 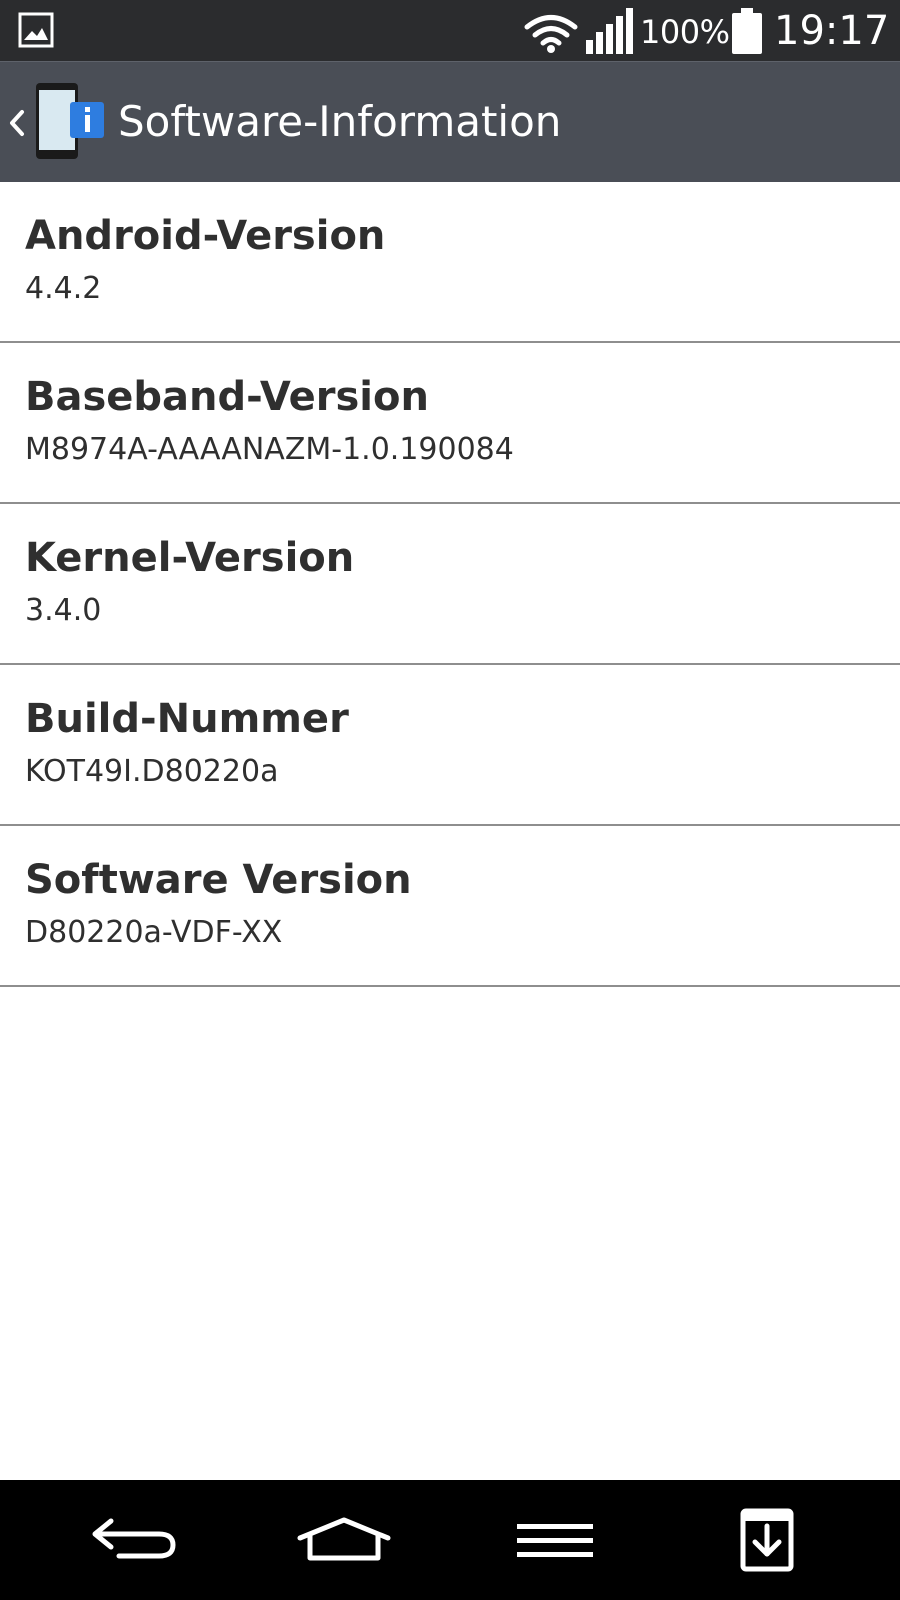 I want to click on android-version-item: Android-Version 4.4.2, so click(x=450, y=262).